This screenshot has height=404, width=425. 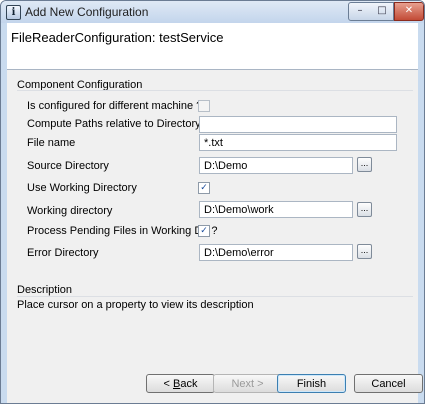 I want to click on description-title: Description, so click(x=45, y=290).